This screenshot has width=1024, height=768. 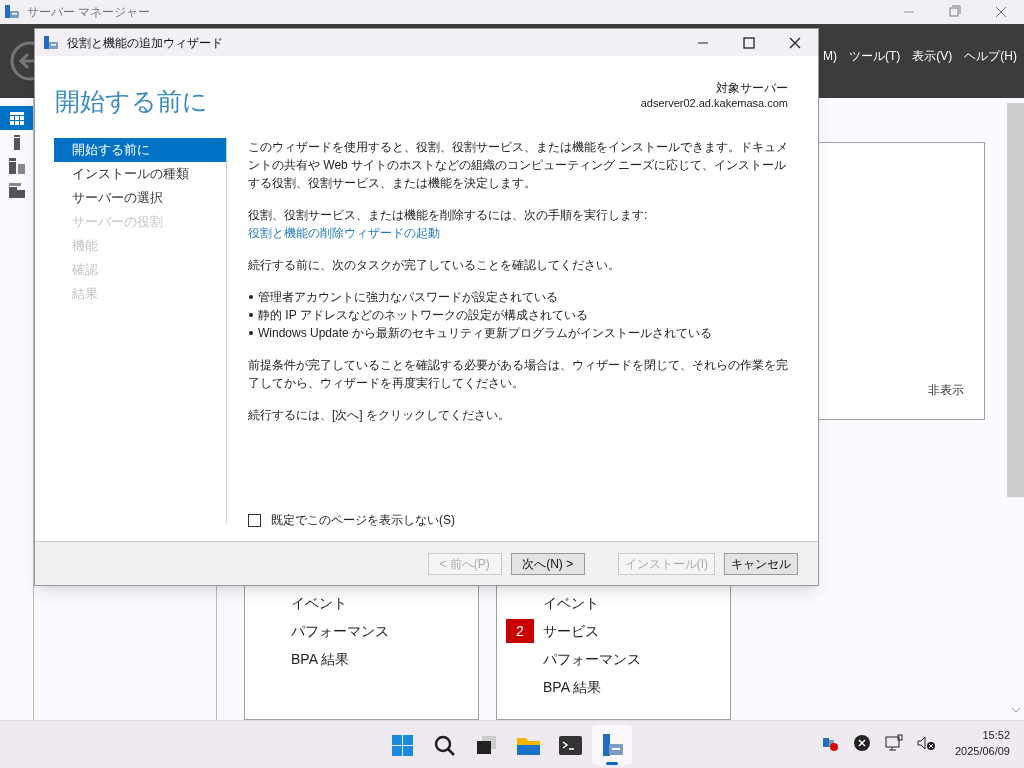 What do you see at coordinates (830, 56) in the screenshot?
I see `menu-item: M)` at bounding box center [830, 56].